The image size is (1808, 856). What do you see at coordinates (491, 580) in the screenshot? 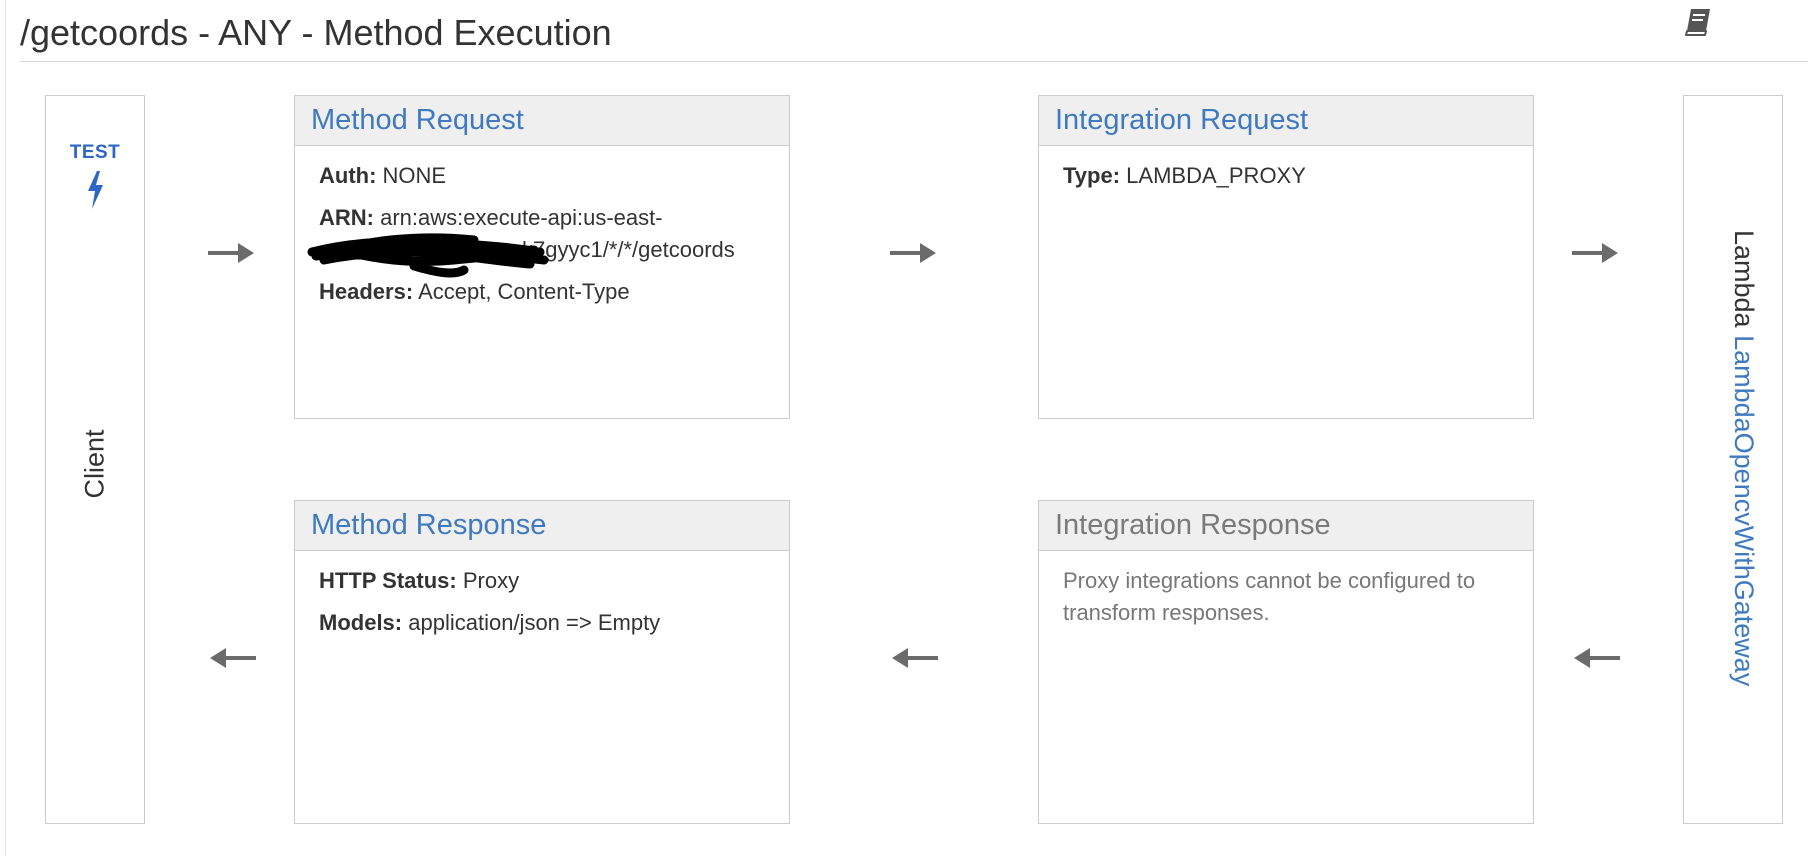
I see `http-status-value: Proxy` at bounding box center [491, 580].